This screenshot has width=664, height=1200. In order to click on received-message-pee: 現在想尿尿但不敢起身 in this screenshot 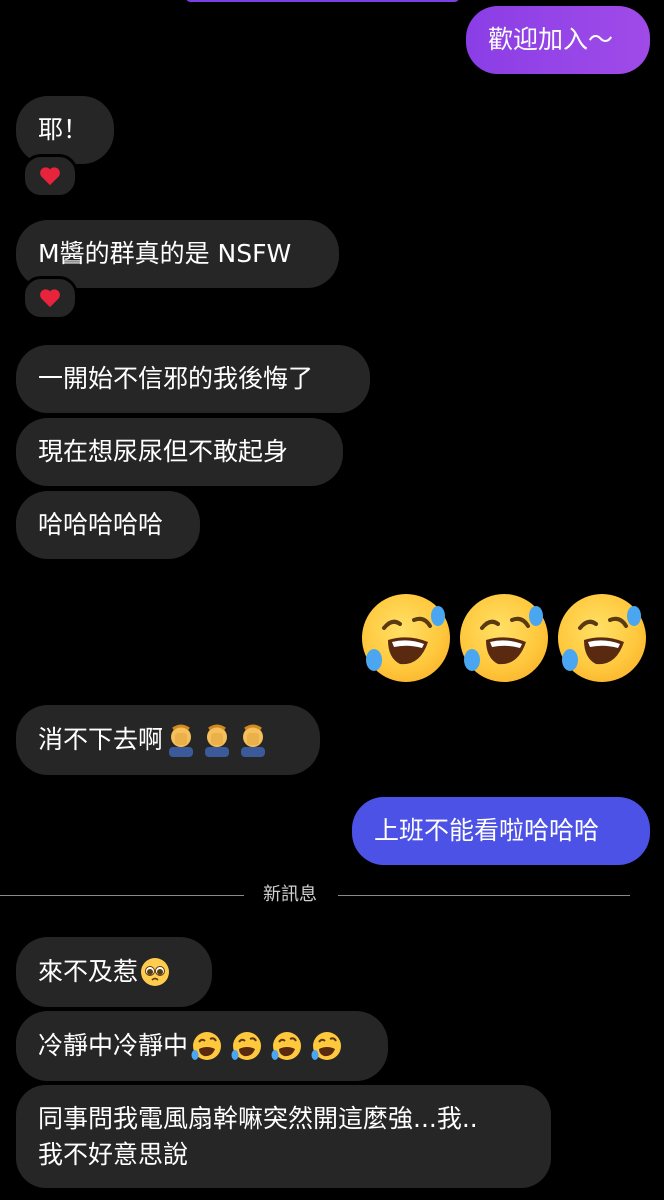, I will do `click(179, 452)`.